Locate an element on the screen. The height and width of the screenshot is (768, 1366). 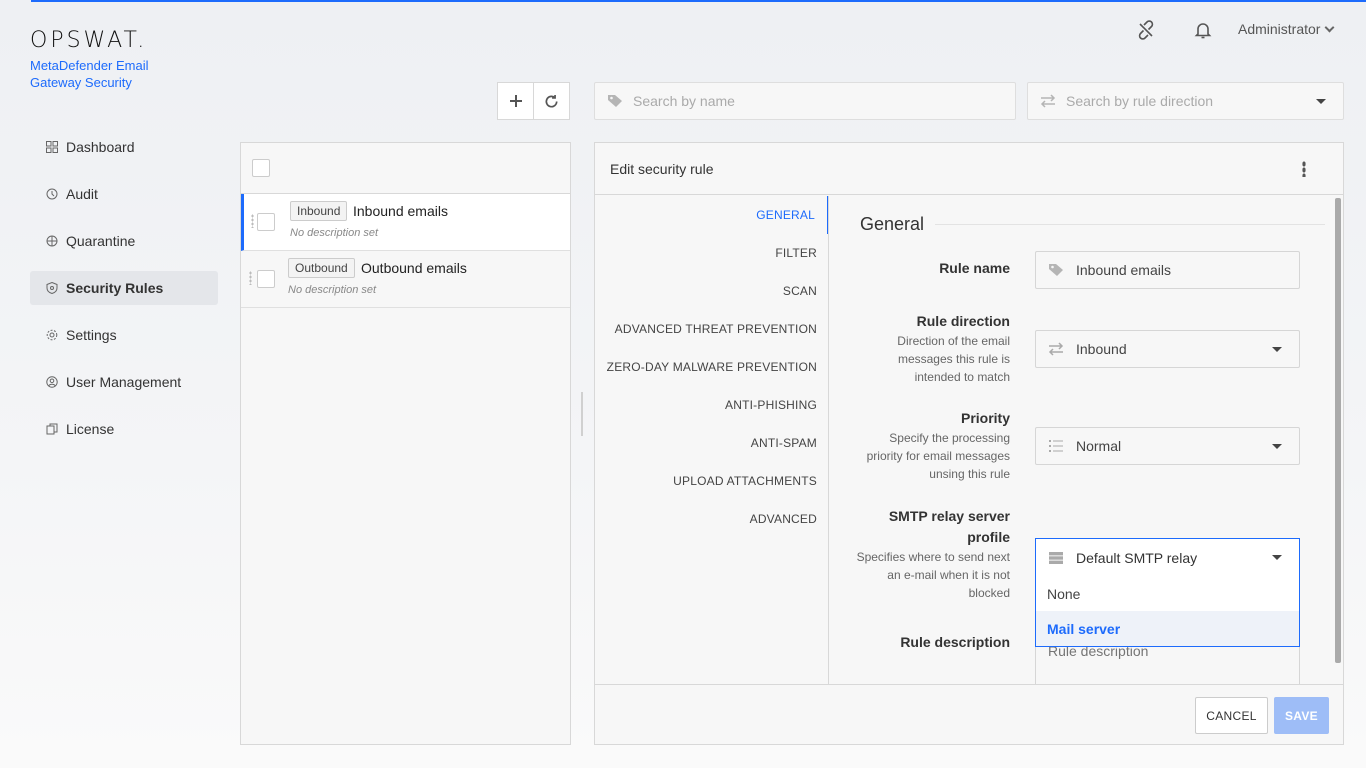
search-name-input is located at coordinates (806, 101).